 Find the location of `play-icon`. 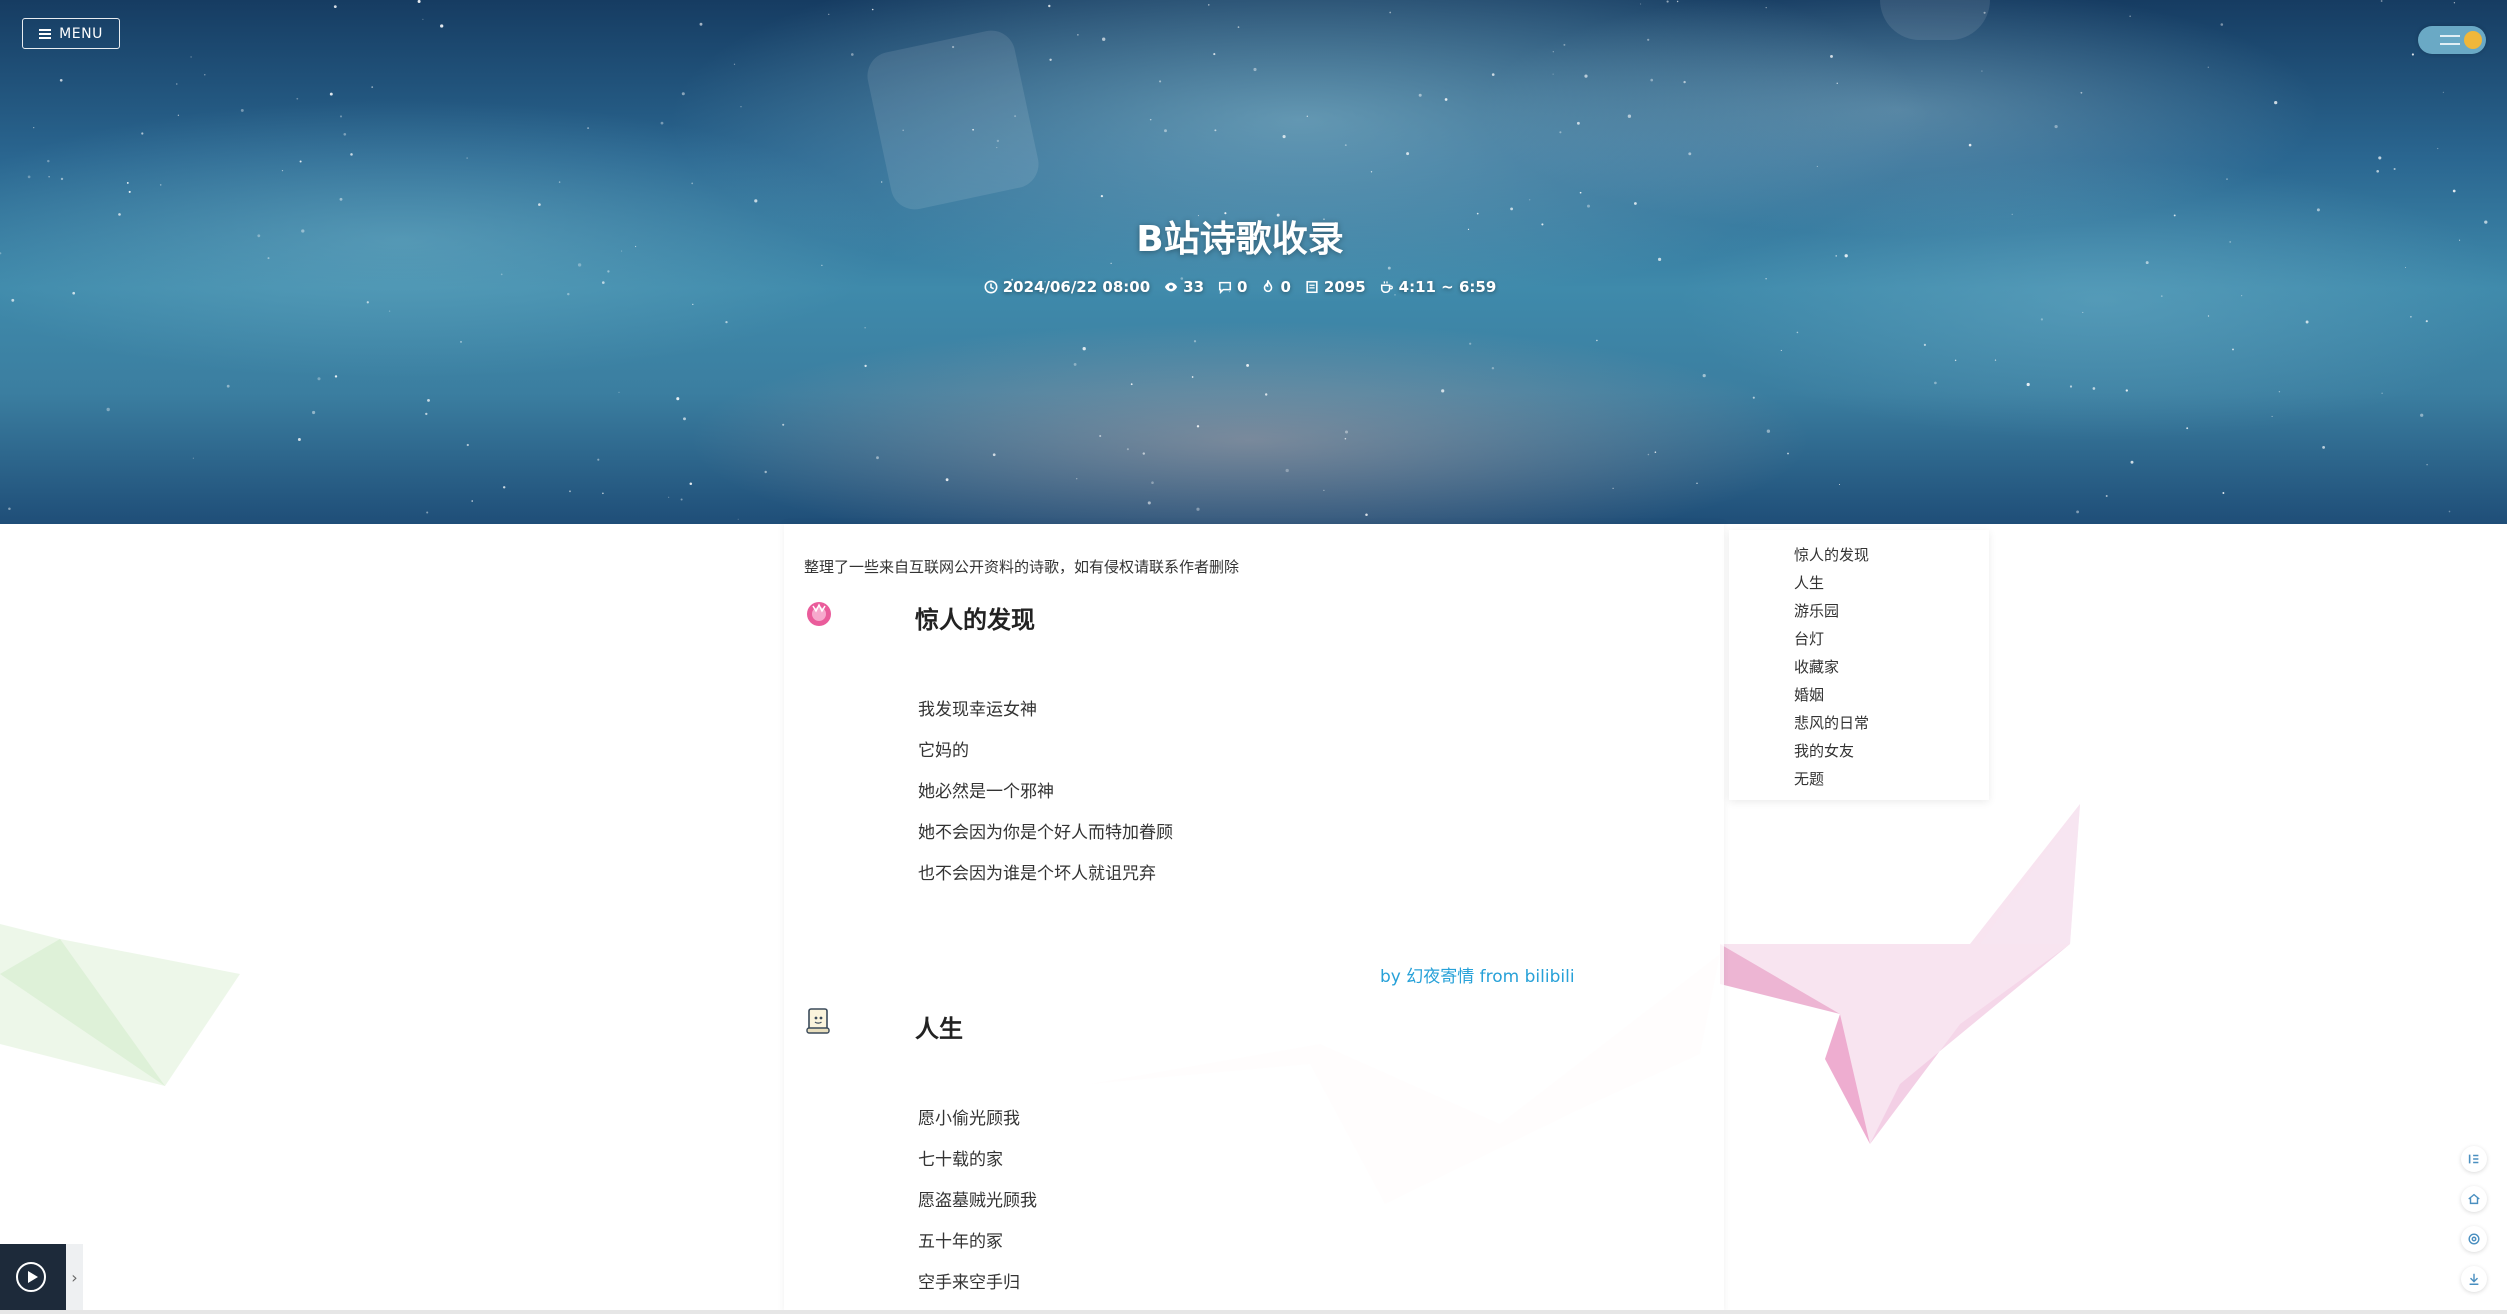

play-icon is located at coordinates (31, 1277).